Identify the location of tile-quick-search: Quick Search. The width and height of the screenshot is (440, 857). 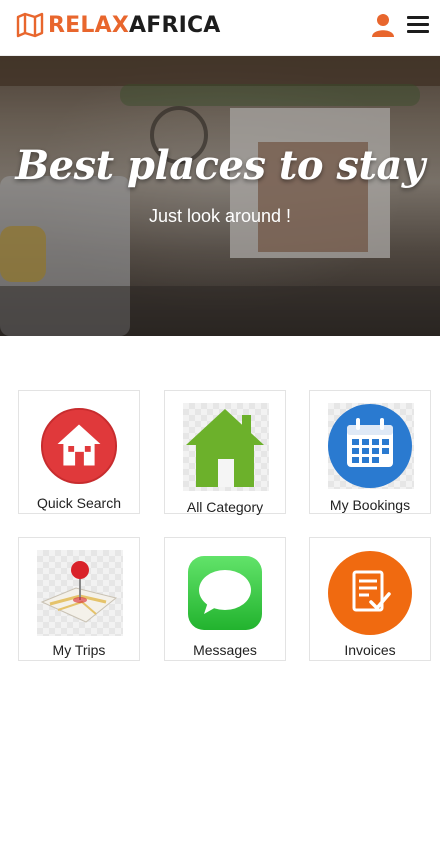
(79, 452).